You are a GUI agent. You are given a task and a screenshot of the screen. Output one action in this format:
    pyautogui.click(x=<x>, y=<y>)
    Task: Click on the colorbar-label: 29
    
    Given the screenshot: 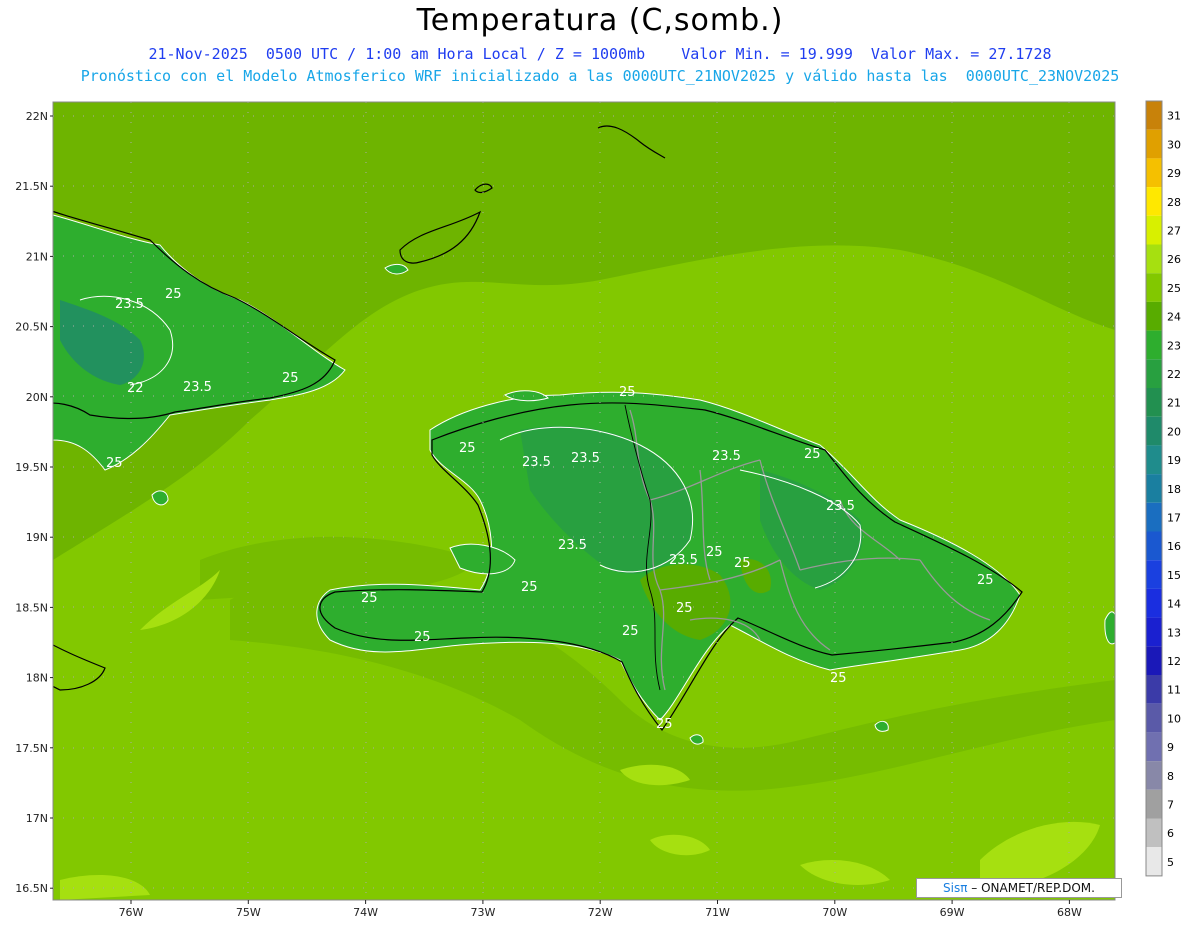 What is the action you would take?
    pyautogui.click(x=1174, y=173)
    